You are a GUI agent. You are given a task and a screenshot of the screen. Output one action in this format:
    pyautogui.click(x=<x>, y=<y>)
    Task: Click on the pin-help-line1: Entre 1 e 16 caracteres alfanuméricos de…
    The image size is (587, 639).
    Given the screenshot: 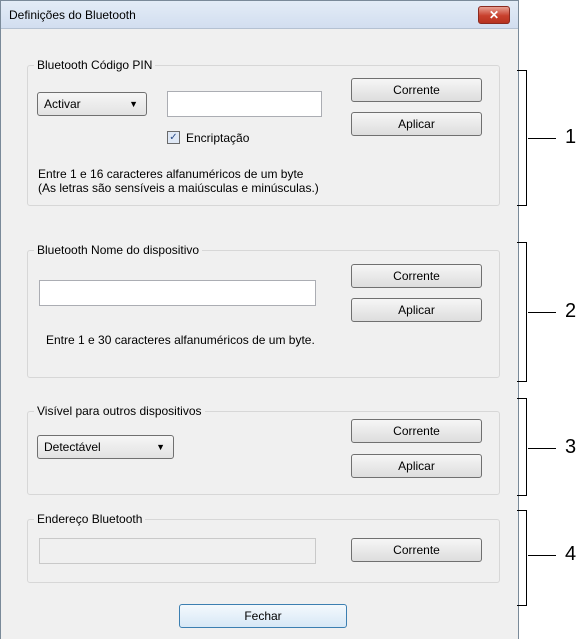 What is the action you would take?
    pyautogui.click(x=171, y=174)
    